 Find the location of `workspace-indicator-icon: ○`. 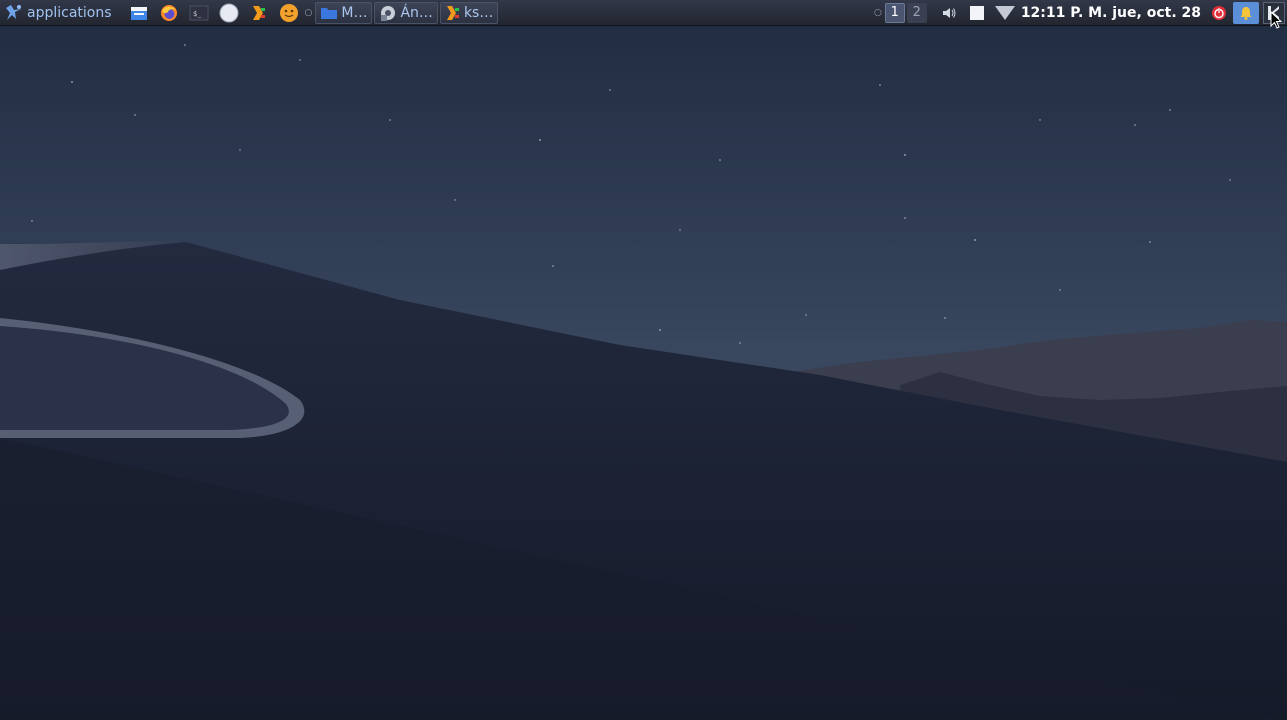

workspace-indicator-icon: ○ is located at coordinates (877, 12).